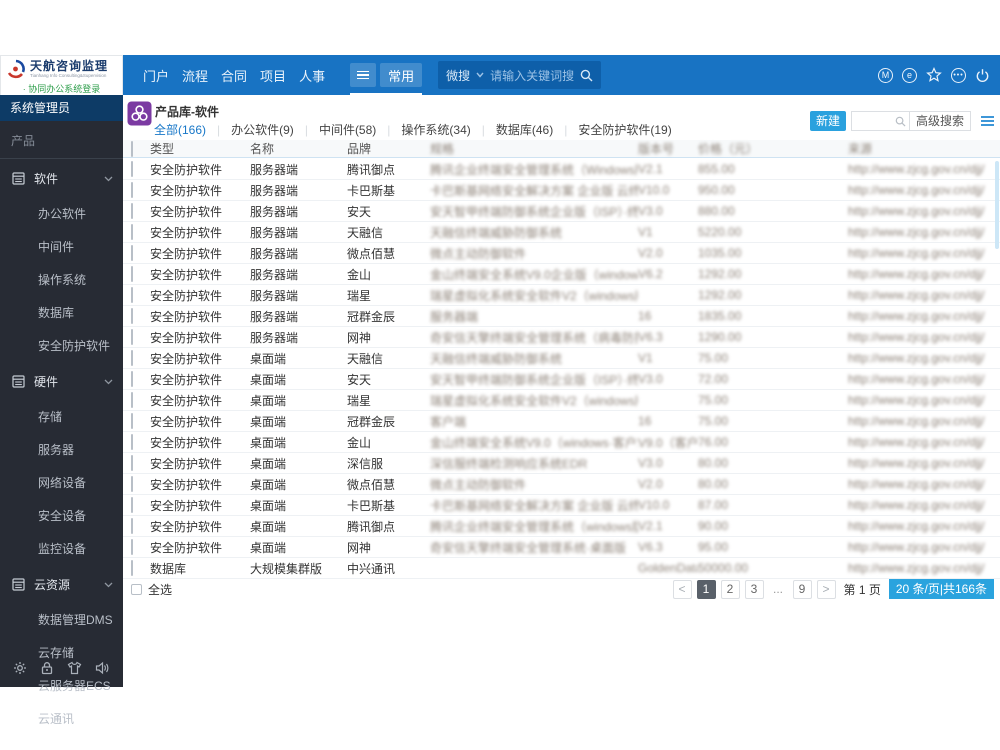 The image size is (1000, 750). What do you see at coordinates (195, 75) in the screenshot?
I see `nav-item: 流程` at bounding box center [195, 75].